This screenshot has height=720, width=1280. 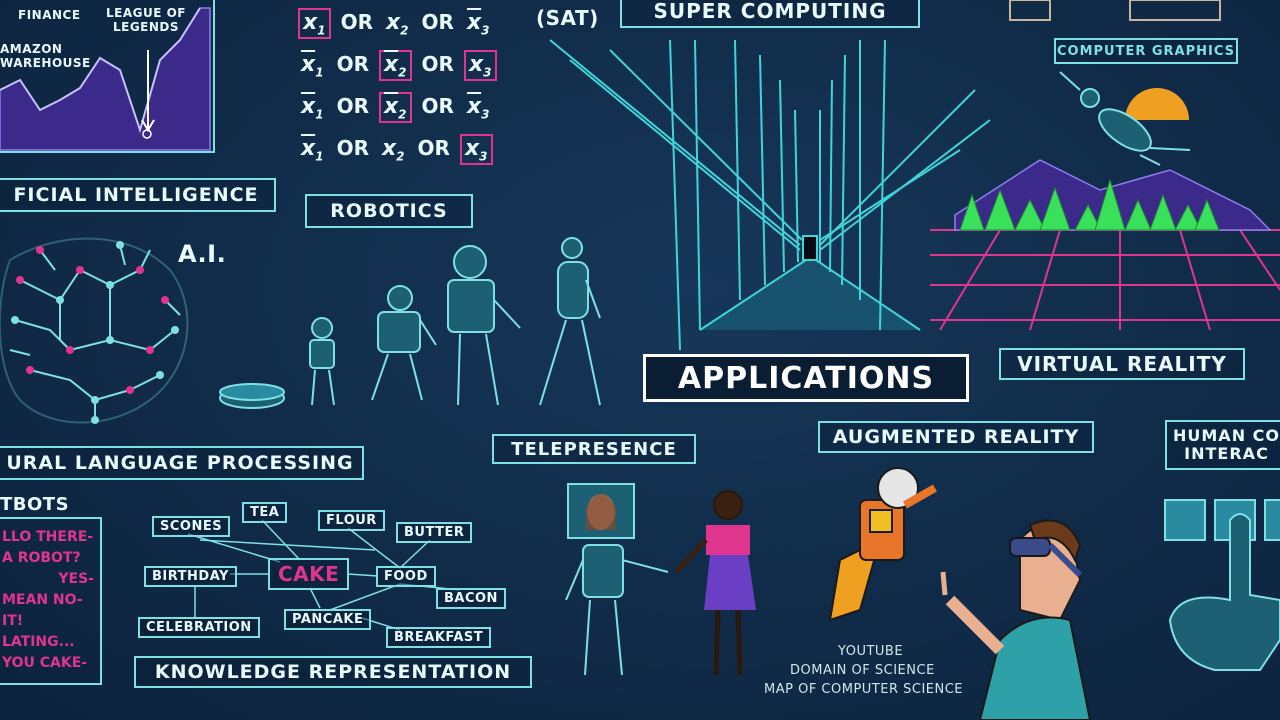 I want to click on applications-title: APPLICATIONS, so click(x=806, y=378).